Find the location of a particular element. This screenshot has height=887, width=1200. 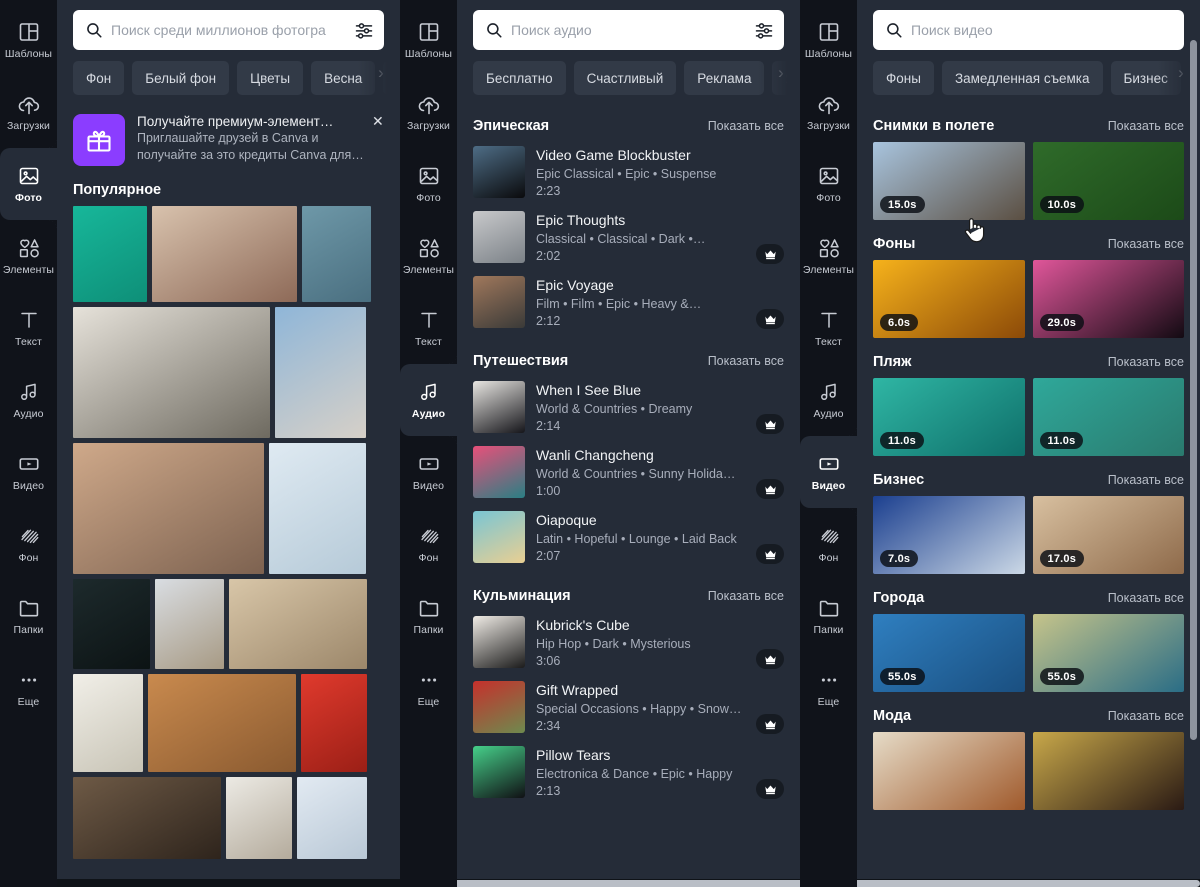

photo-chip-row: ФонБелый фонЦветыВеснаКо› is located at coordinates (228, 76).